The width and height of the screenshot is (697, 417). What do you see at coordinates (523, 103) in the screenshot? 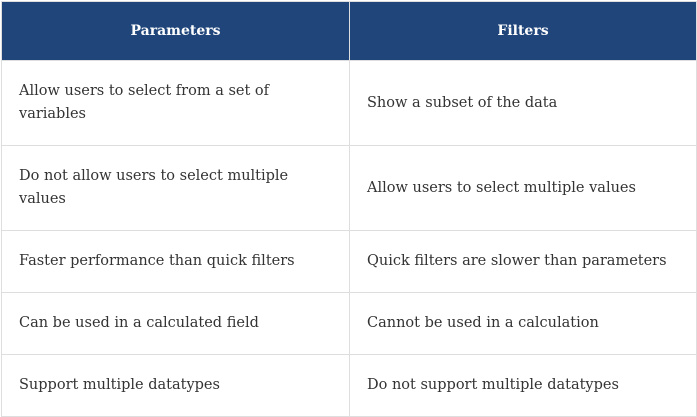
I see `filters-cell: Show a subset of the data` at bounding box center [523, 103].